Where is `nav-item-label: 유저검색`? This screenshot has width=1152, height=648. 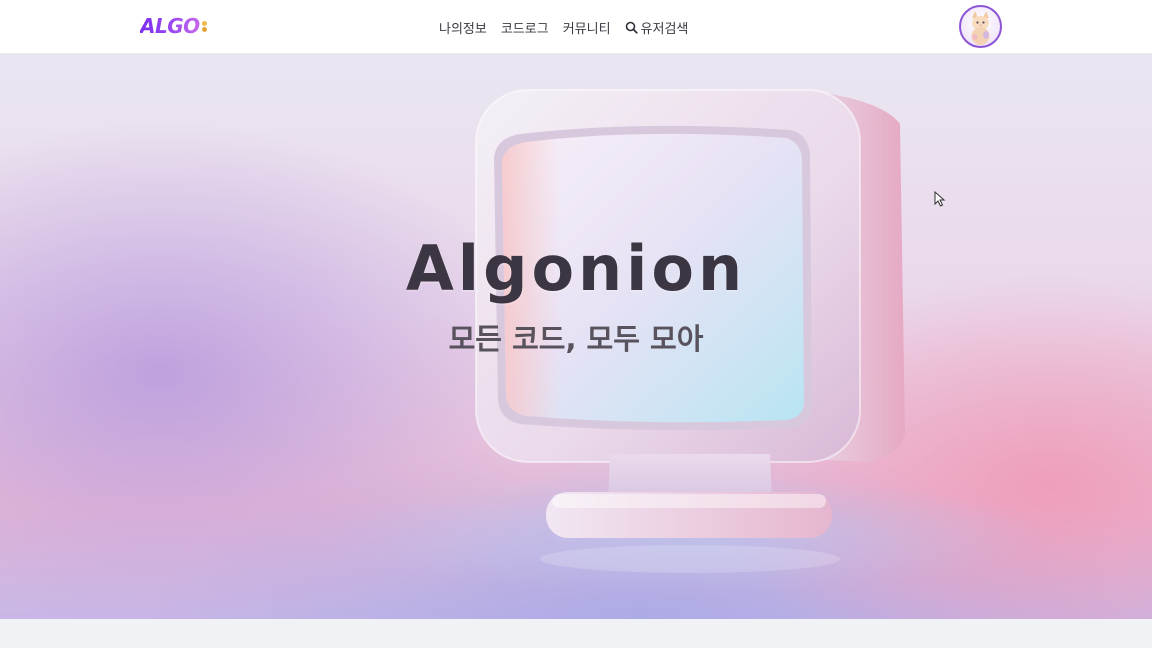 nav-item-label: 유저검색 is located at coordinates (664, 29).